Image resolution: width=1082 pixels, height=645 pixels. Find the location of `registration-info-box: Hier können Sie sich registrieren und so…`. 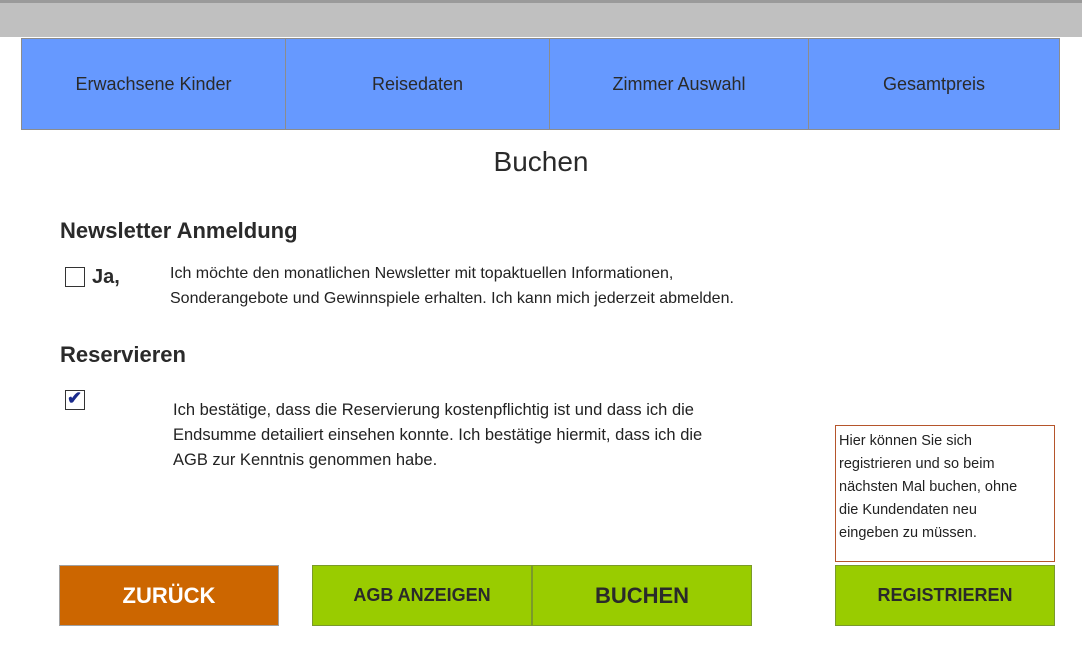

registration-info-box: Hier können Sie sich registrieren und so… is located at coordinates (945, 493).